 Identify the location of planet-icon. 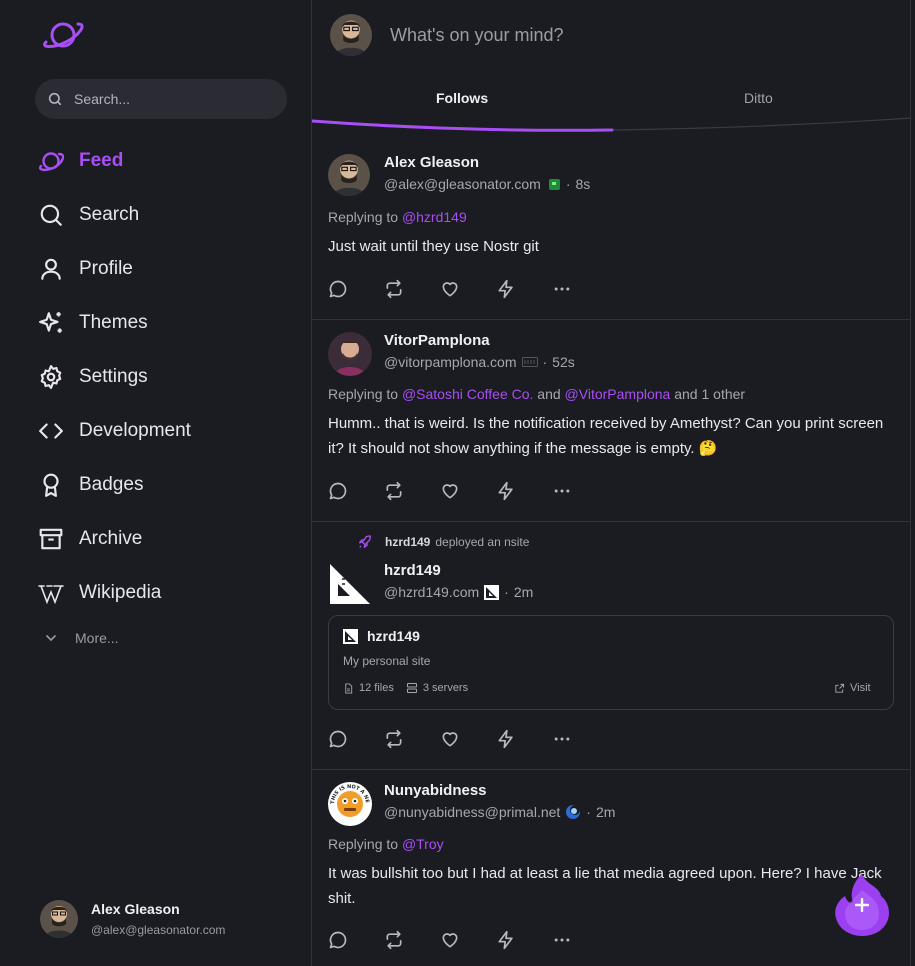
(51, 161).